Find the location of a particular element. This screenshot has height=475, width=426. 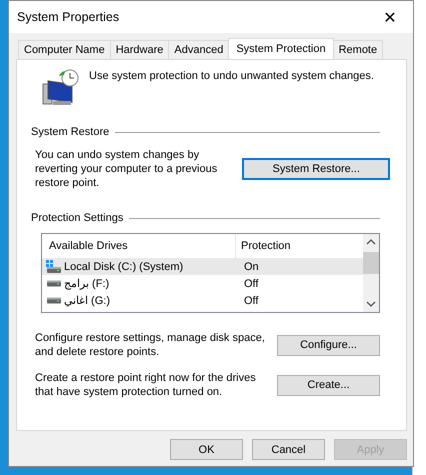

intro-text: Use system protection to undo unwanted system changes. is located at coordinates (231, 76).